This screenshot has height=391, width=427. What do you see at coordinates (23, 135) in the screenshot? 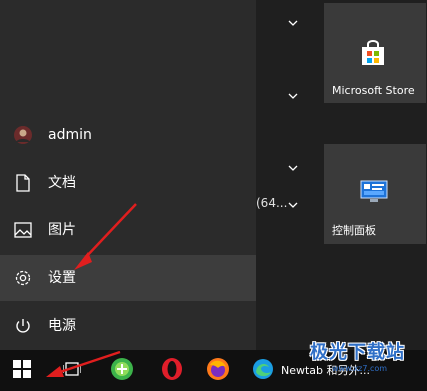
I see `user-avatar-icon` at bounding box center [23, 135].